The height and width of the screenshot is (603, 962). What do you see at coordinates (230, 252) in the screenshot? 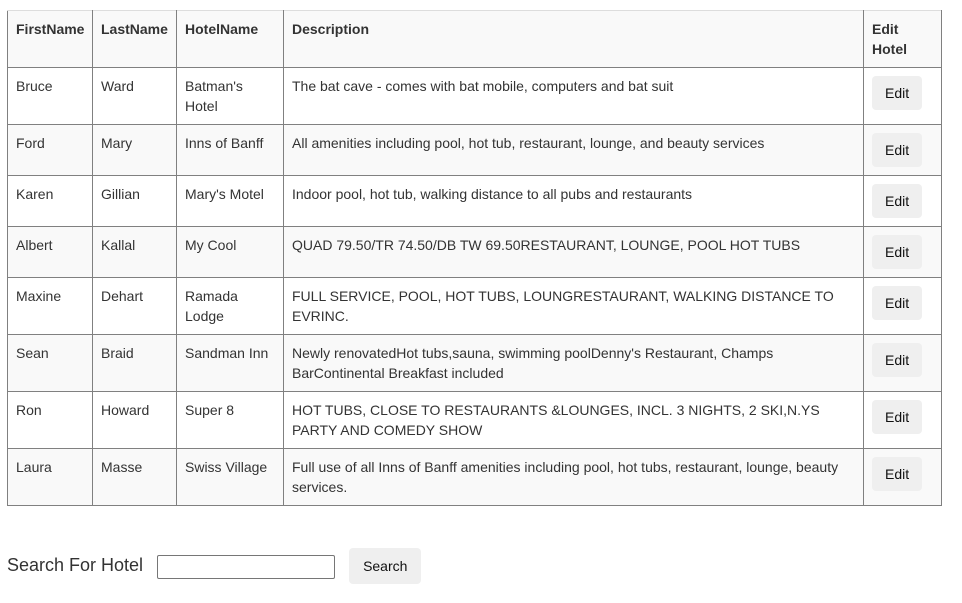
I see `cell-hotel-name: My Cool` at bounding box center [230, 252].